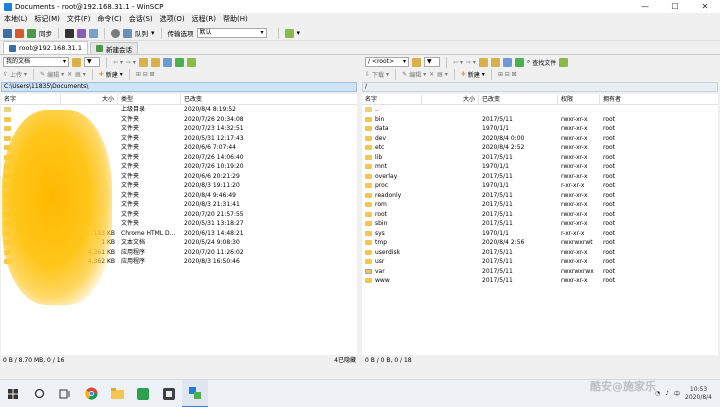  Describe the element at coordinates (645, 6) in the screenshot. I see `minimize-button: —` at that location.